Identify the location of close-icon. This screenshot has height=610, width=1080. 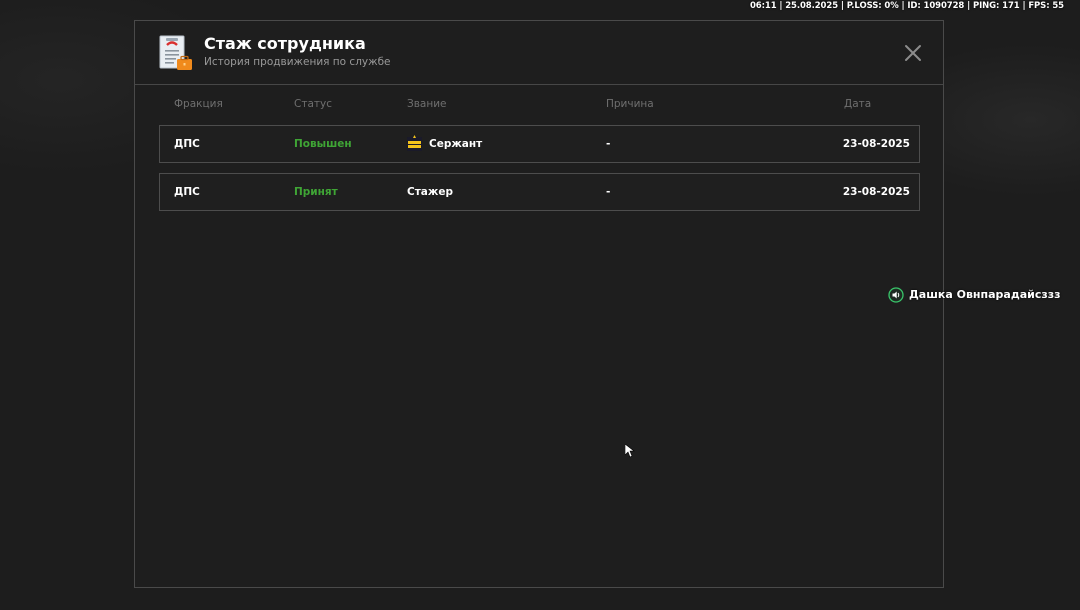
(913, 53).